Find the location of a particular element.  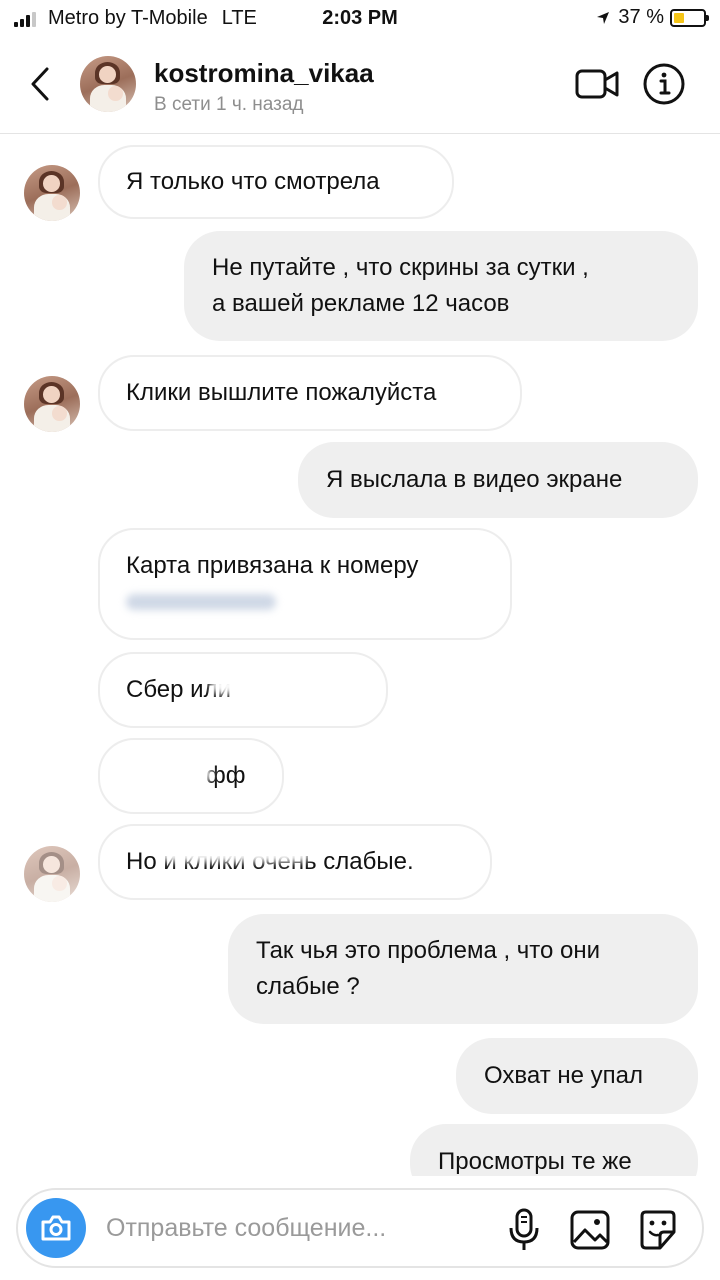

message-bubble-outgoing: Я выслала в видео экране is located at coordinates (498, 480).